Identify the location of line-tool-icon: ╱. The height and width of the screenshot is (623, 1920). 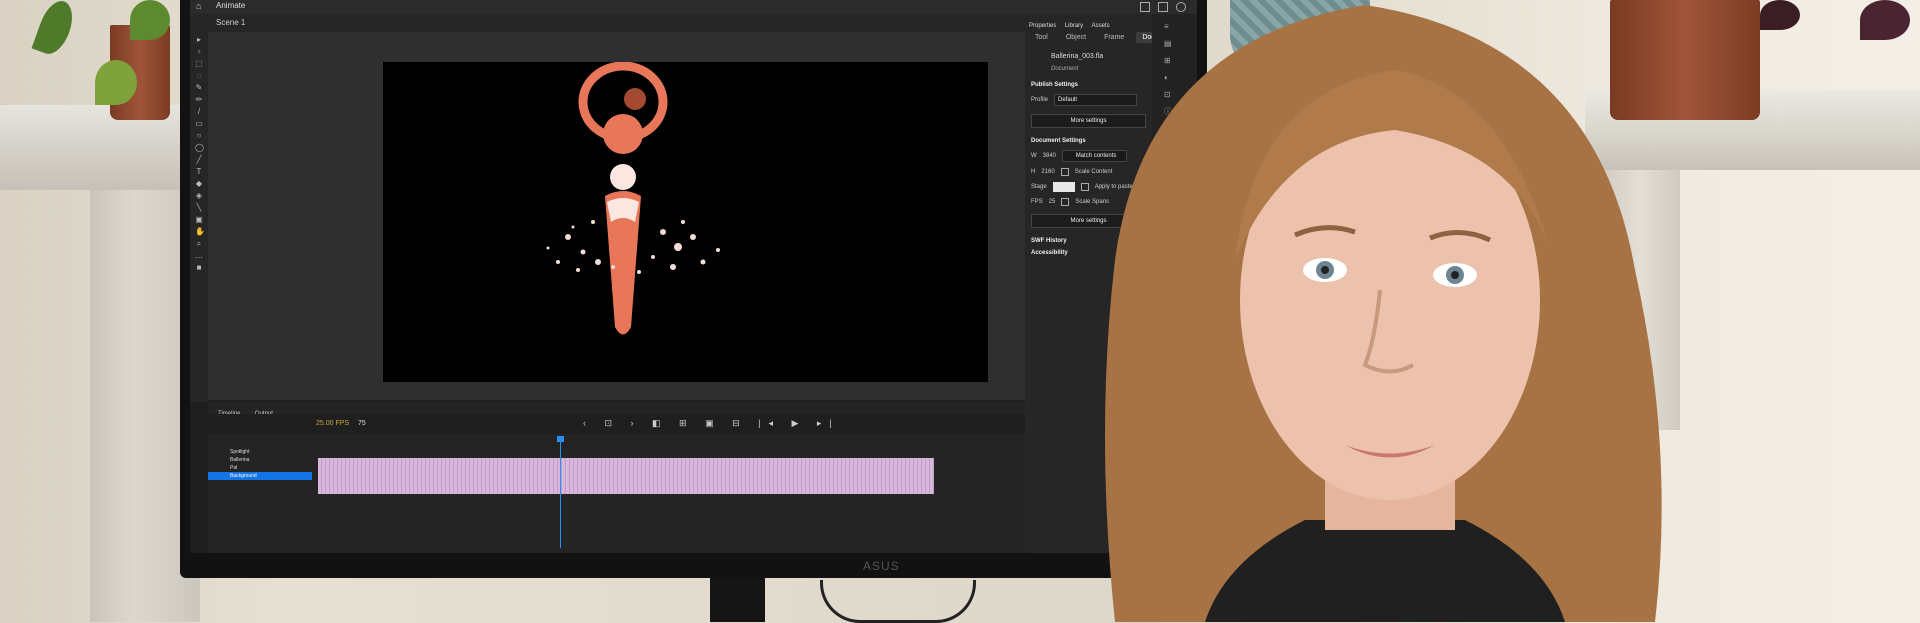
(199, 160).